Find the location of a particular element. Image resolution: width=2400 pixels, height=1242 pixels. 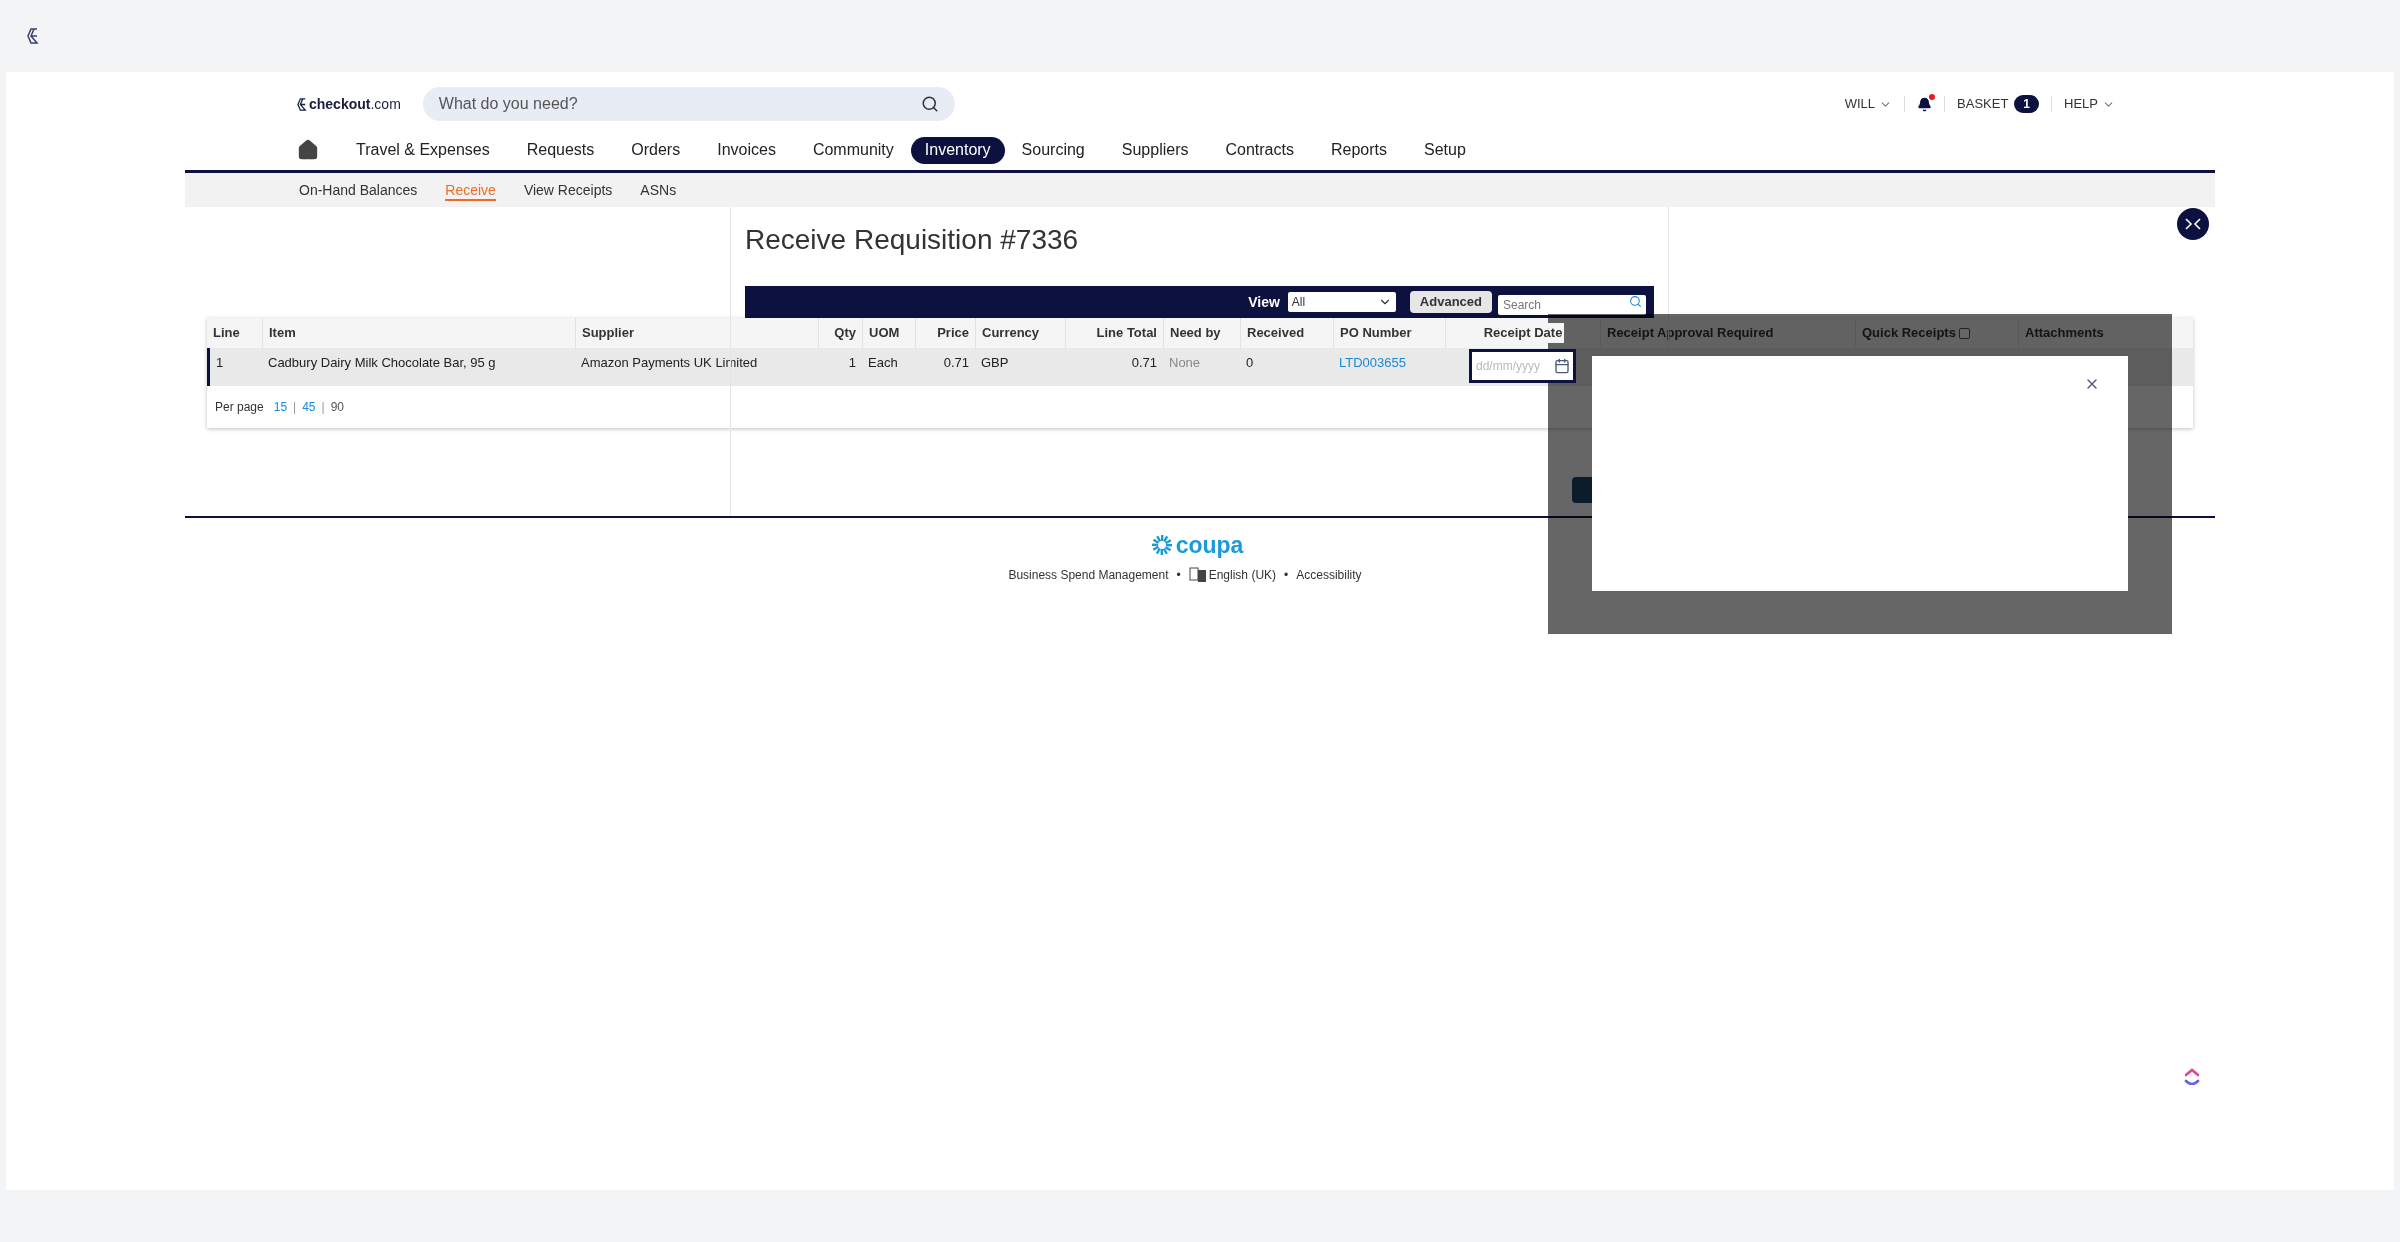

advanced-button: Advanced is located at coordinates (1450, 302).